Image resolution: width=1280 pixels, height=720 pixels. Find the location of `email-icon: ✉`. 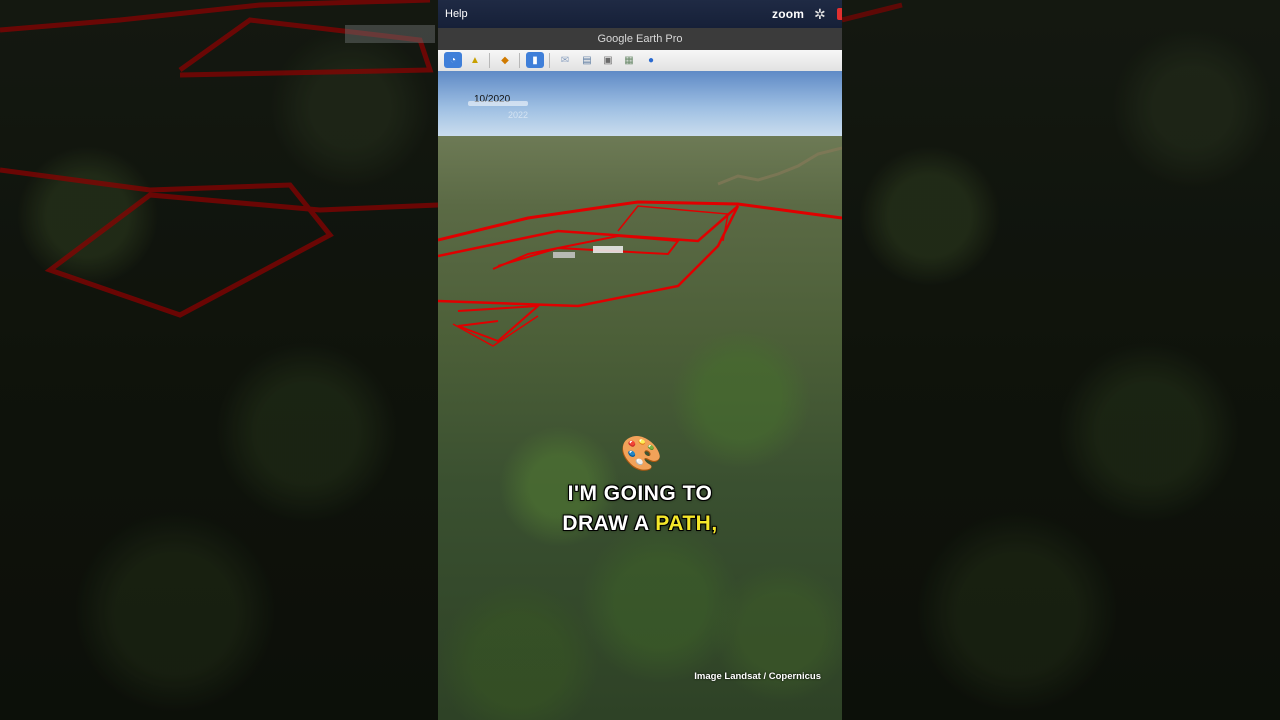

email-icon: ✉ is located at coordinates (565, 60).